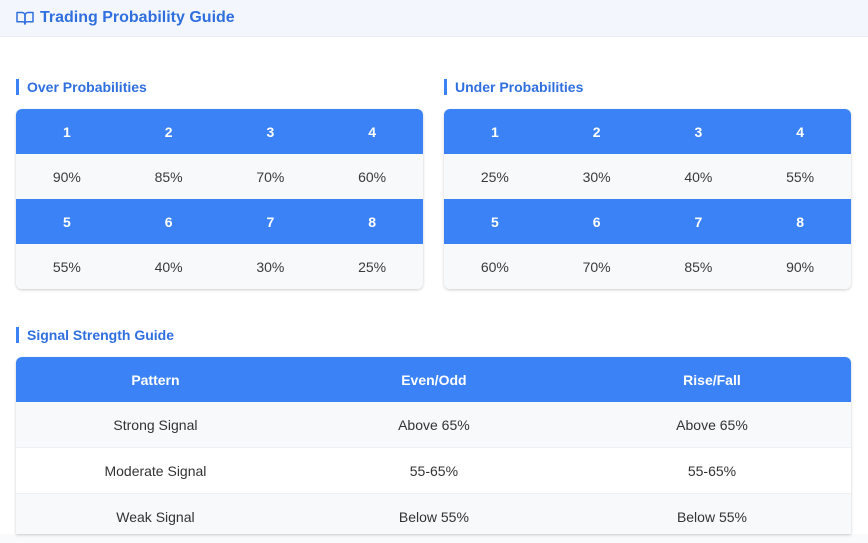  I want to click on under-value-row: 25% 30% 40% 55%, so click(647, 176).